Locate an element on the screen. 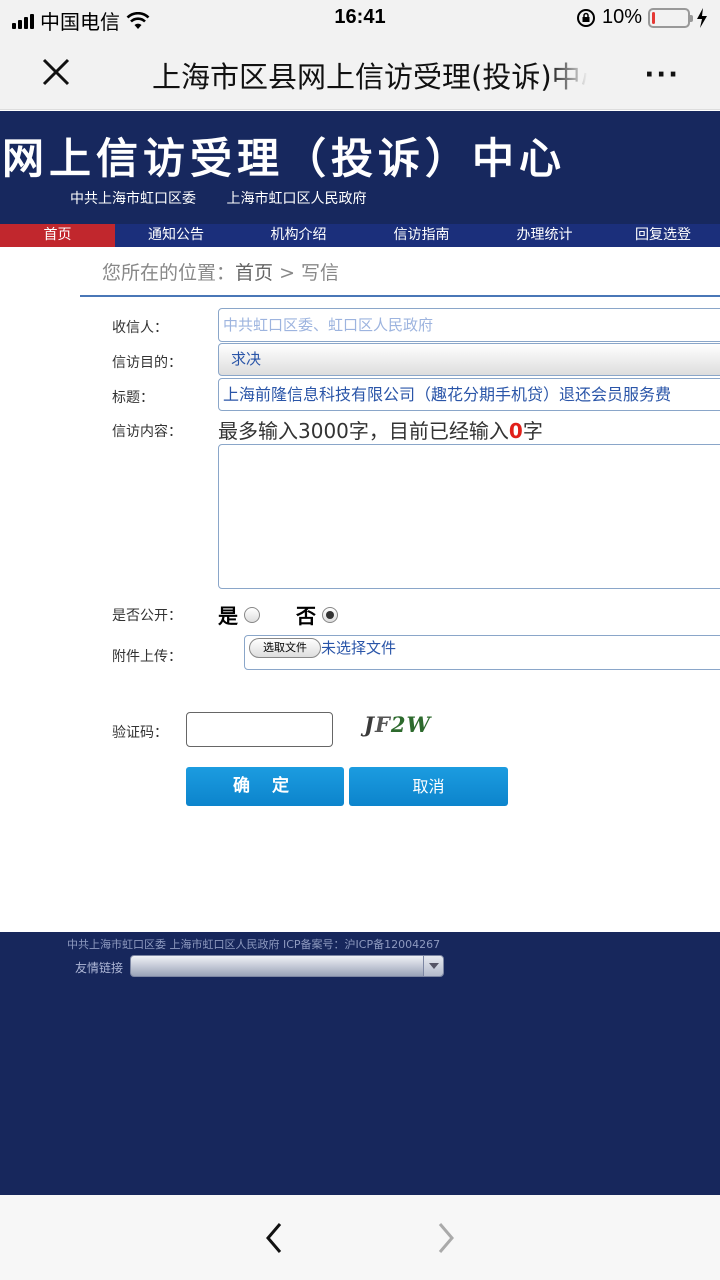 Image resolution: width=720 pixels, height=1280 pixels. menu-item-notices: 通知公告 is located at coordinates (176, 235).